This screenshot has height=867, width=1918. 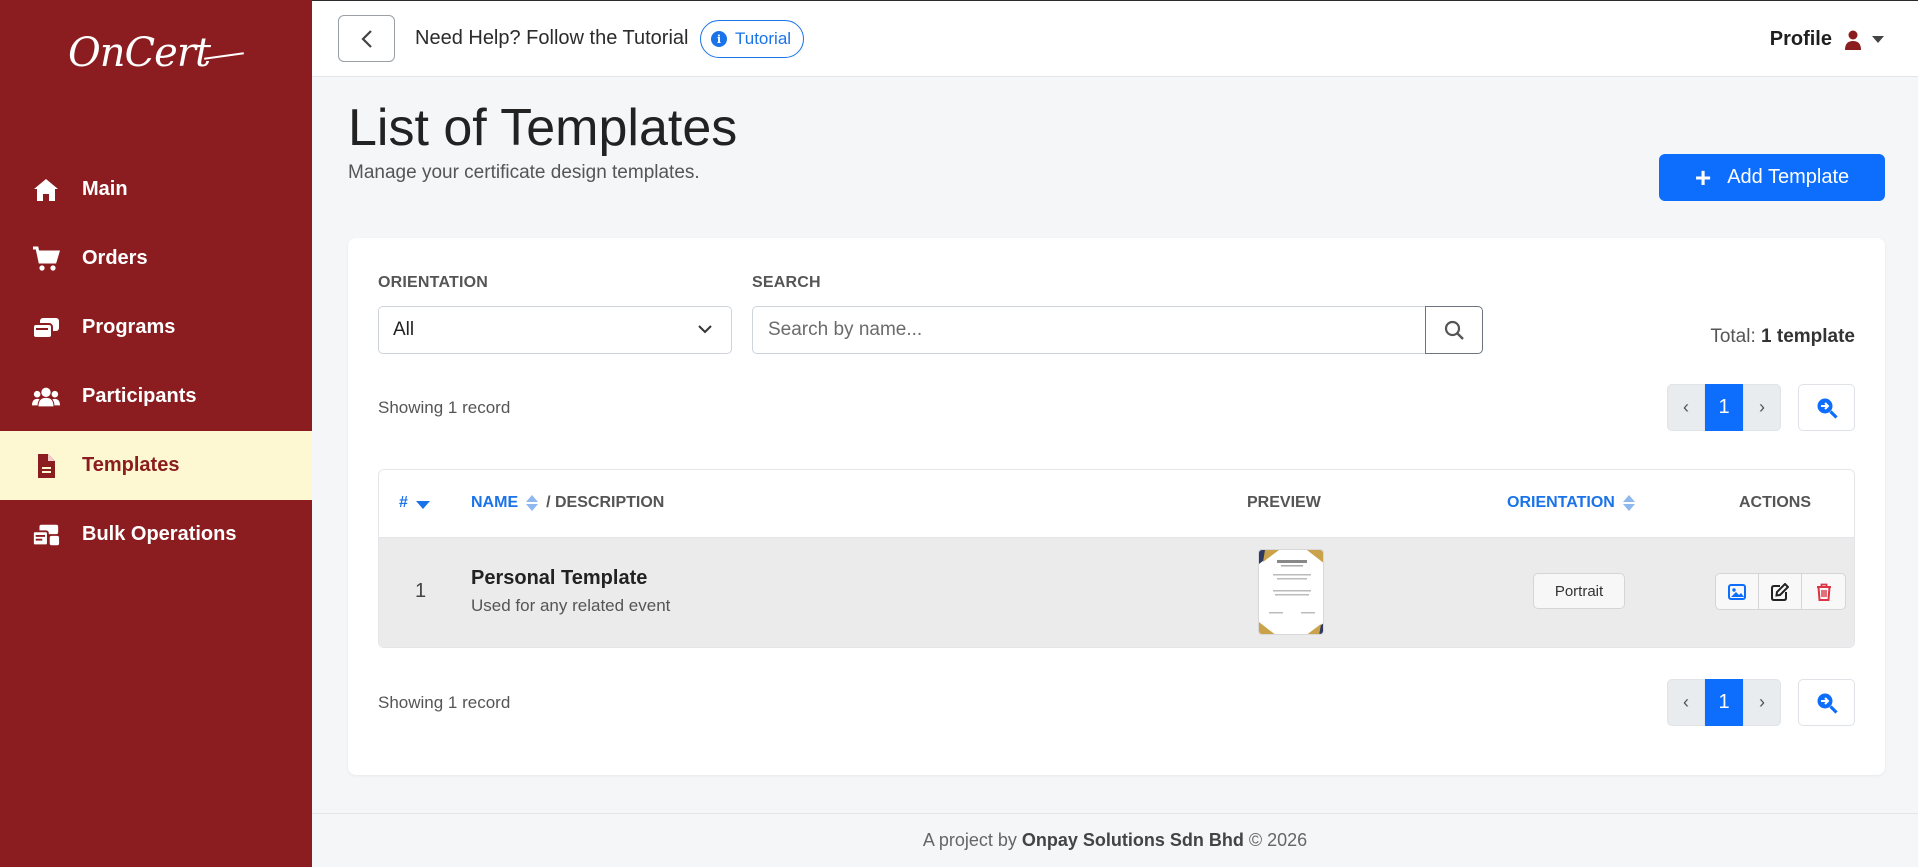 I want to click on profile-menu: Profile, so click(x=1827, y=39).